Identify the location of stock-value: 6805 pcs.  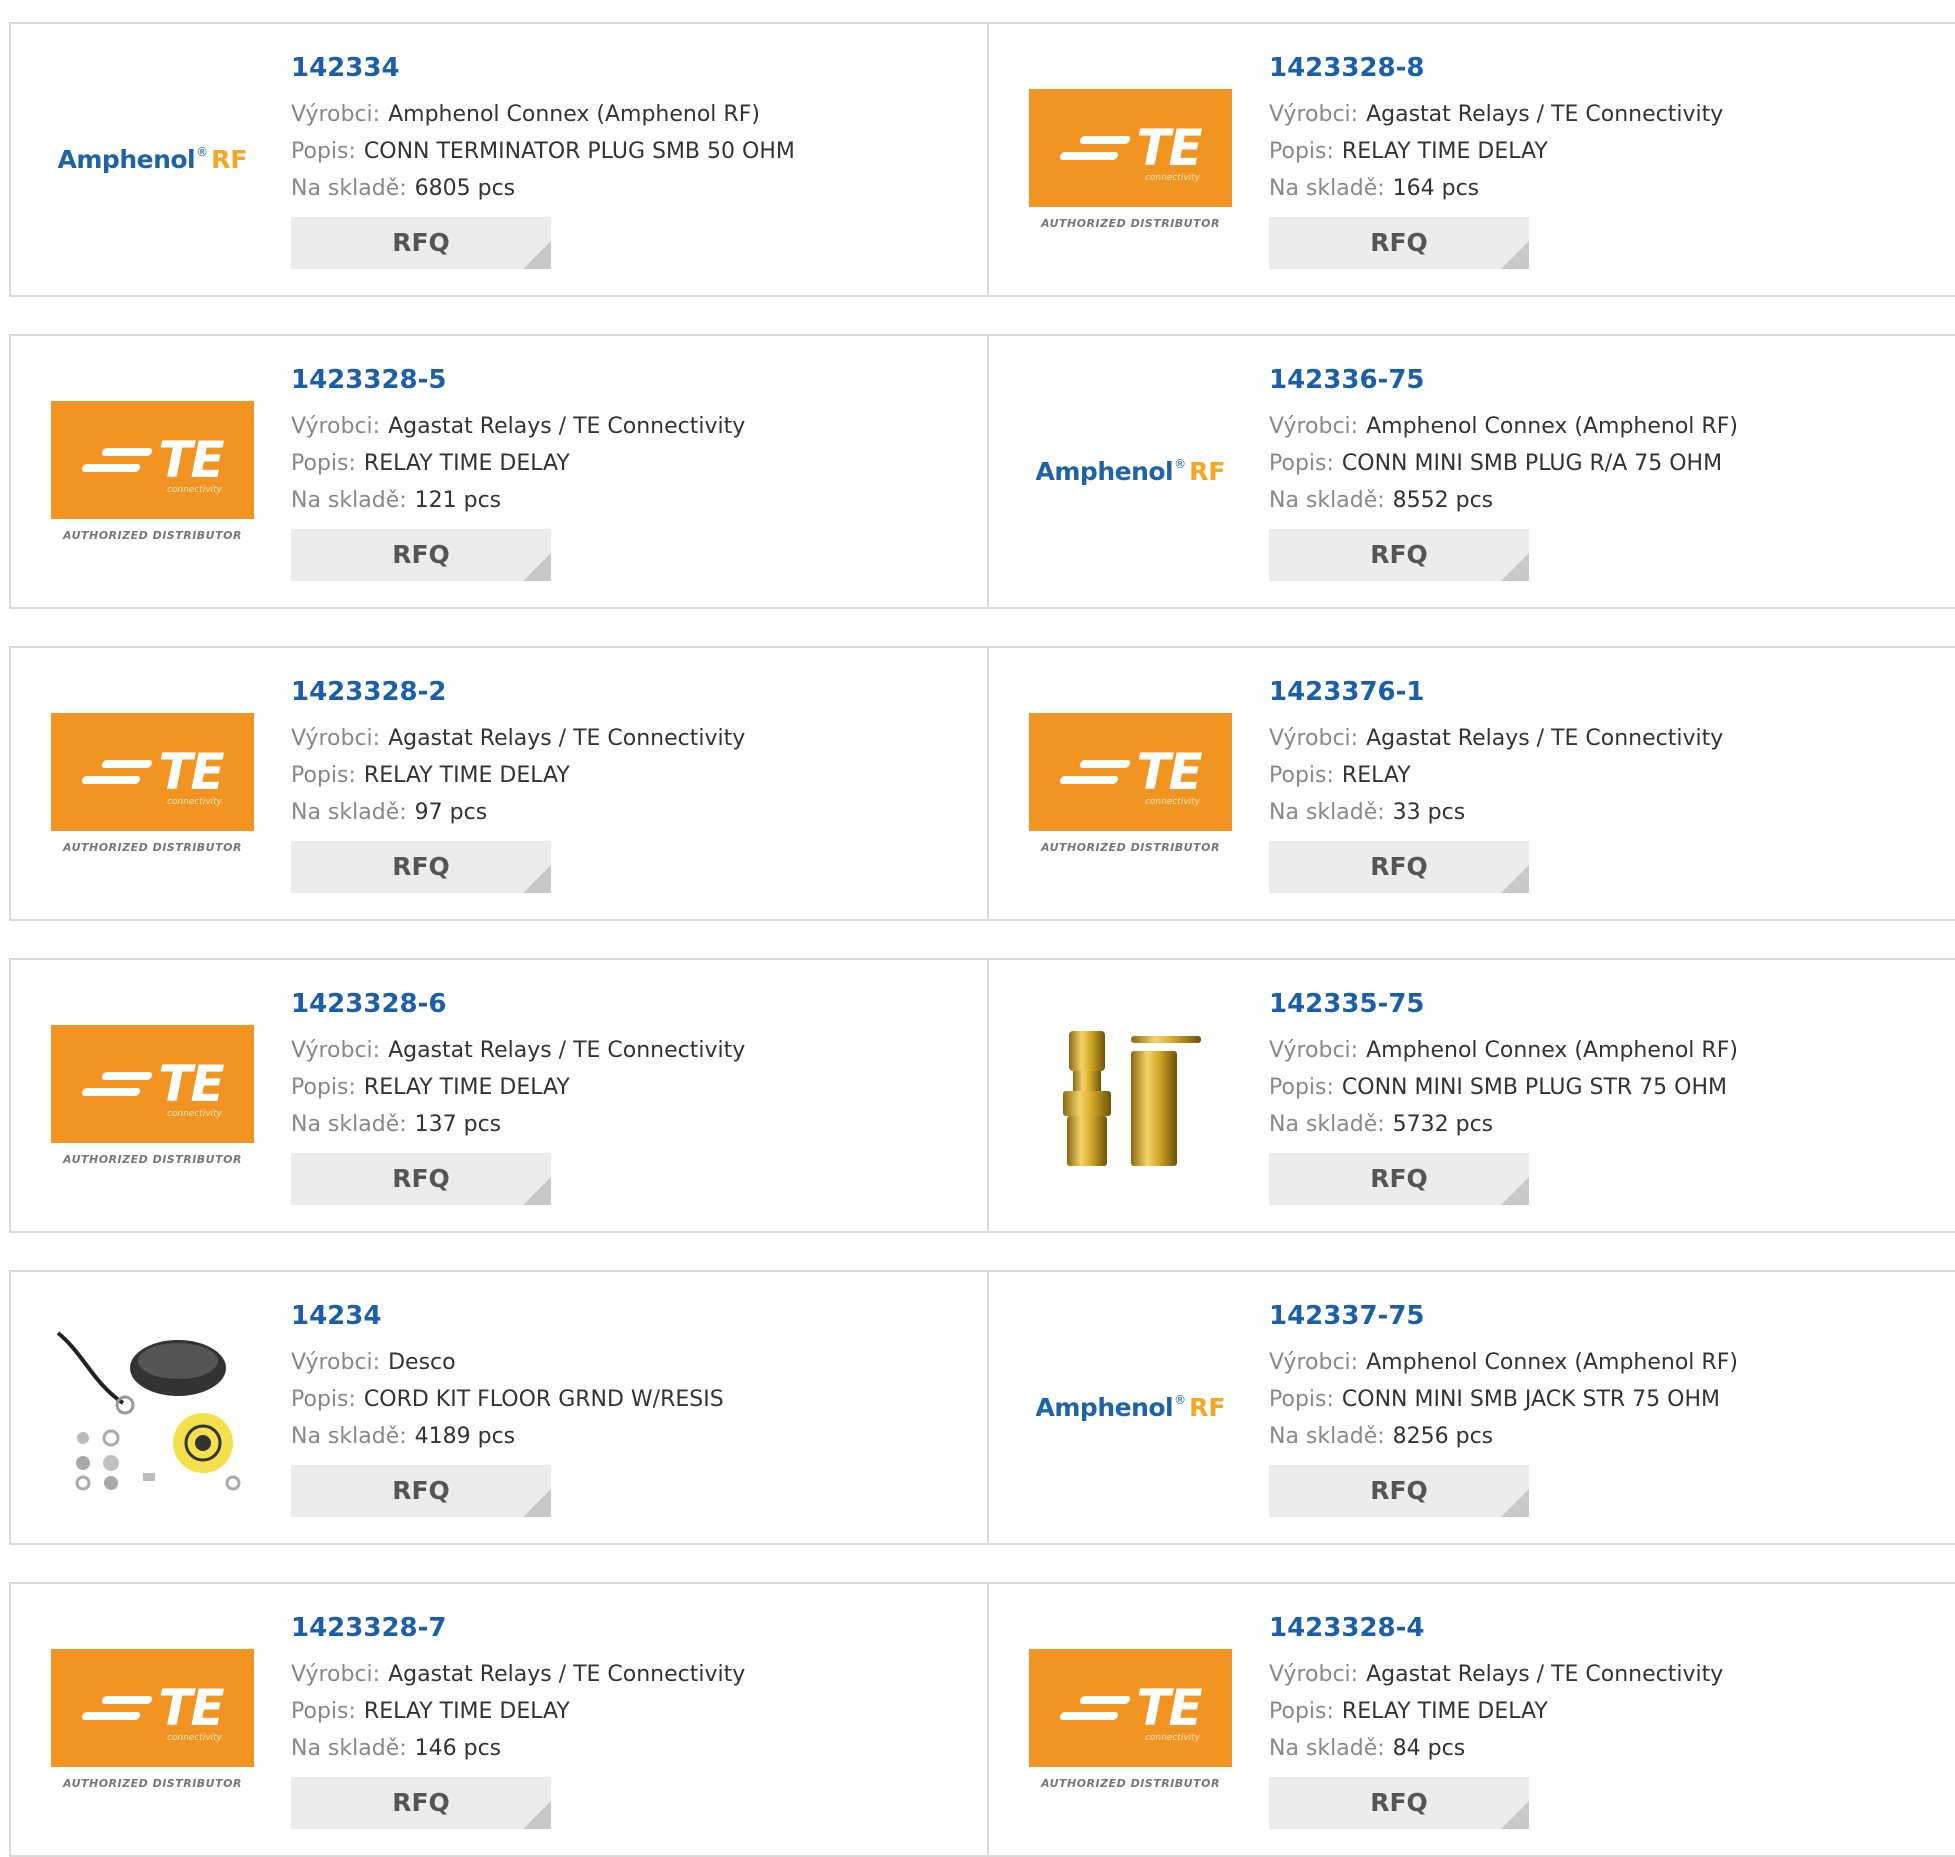
(465, 188).